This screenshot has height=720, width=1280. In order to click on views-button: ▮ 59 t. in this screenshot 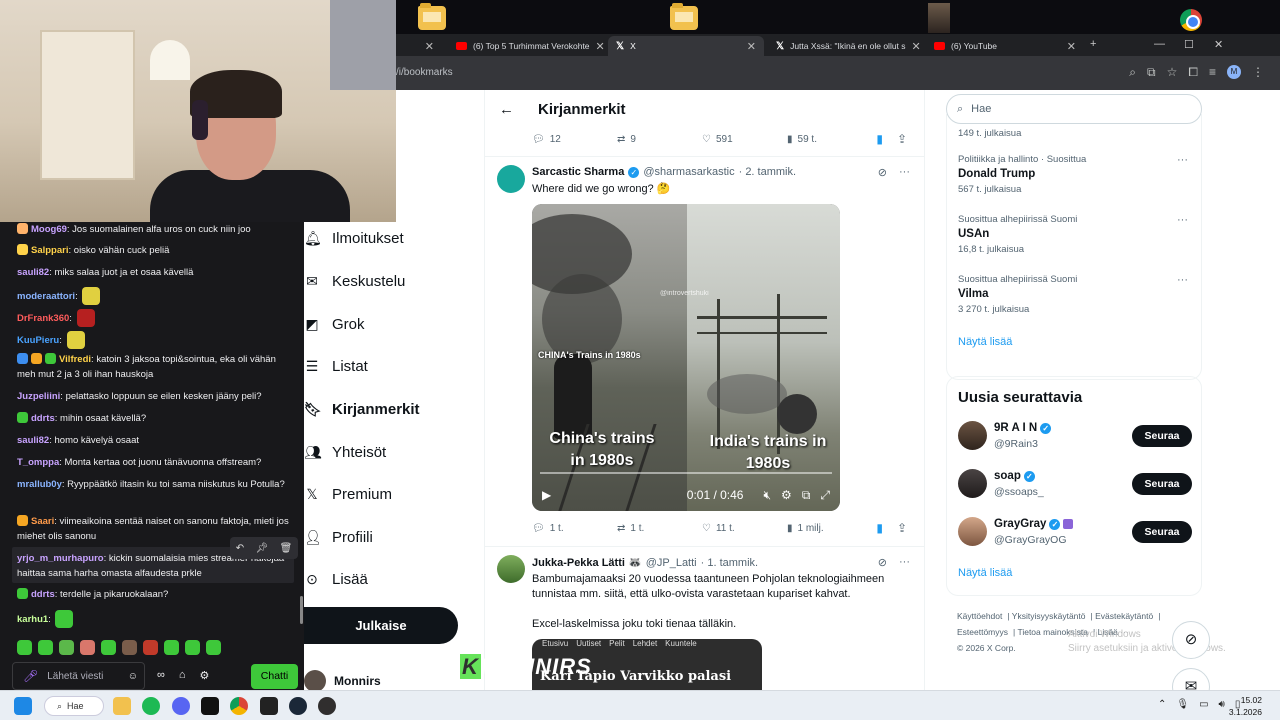, I will do `click(802, 139)`.